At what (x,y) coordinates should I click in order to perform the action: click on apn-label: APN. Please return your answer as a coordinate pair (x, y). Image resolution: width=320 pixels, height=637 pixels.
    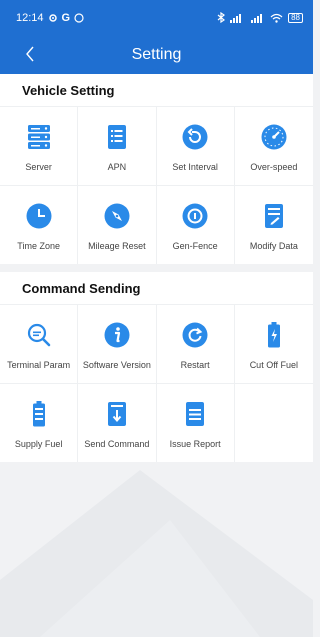
    Looking at the image, I should click on (117, 167).